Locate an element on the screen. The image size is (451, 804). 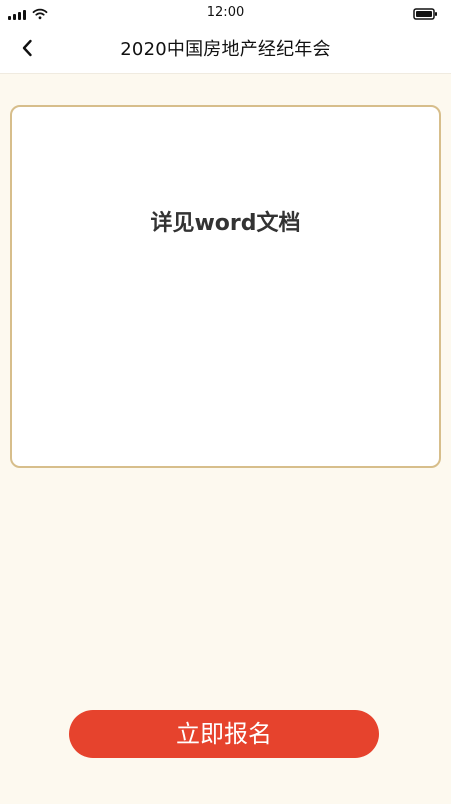
page-title: 2020中国房地产经纪年会 is located at coordinates (225, 49).